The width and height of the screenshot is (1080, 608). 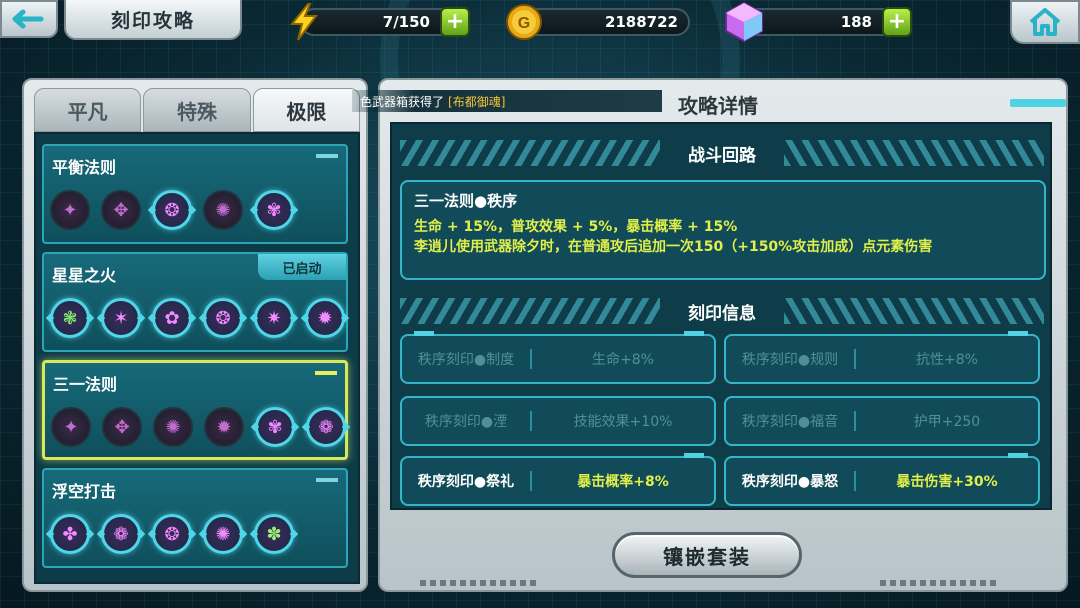 I want to click on rune-icon: ✿, so click(x=172, y=318).